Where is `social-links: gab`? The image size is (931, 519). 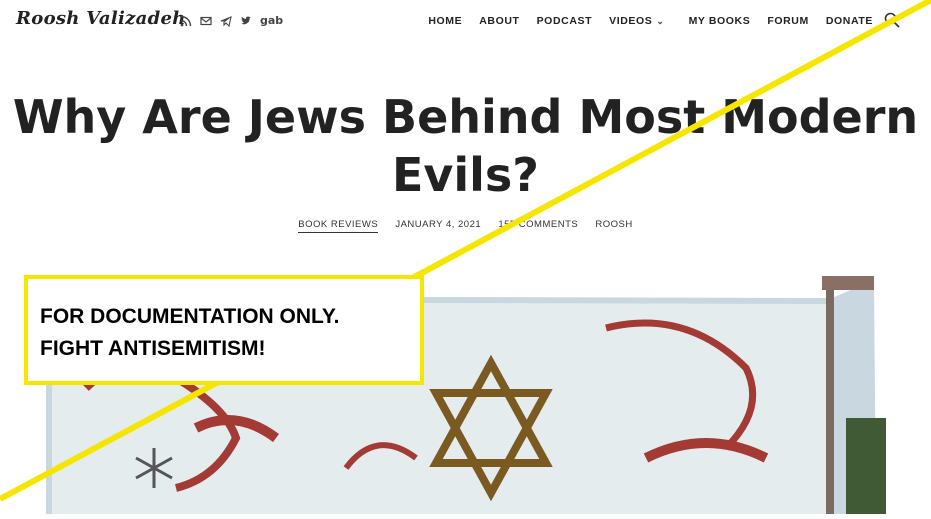 social-links: gab is located at coordinates (231, 20).